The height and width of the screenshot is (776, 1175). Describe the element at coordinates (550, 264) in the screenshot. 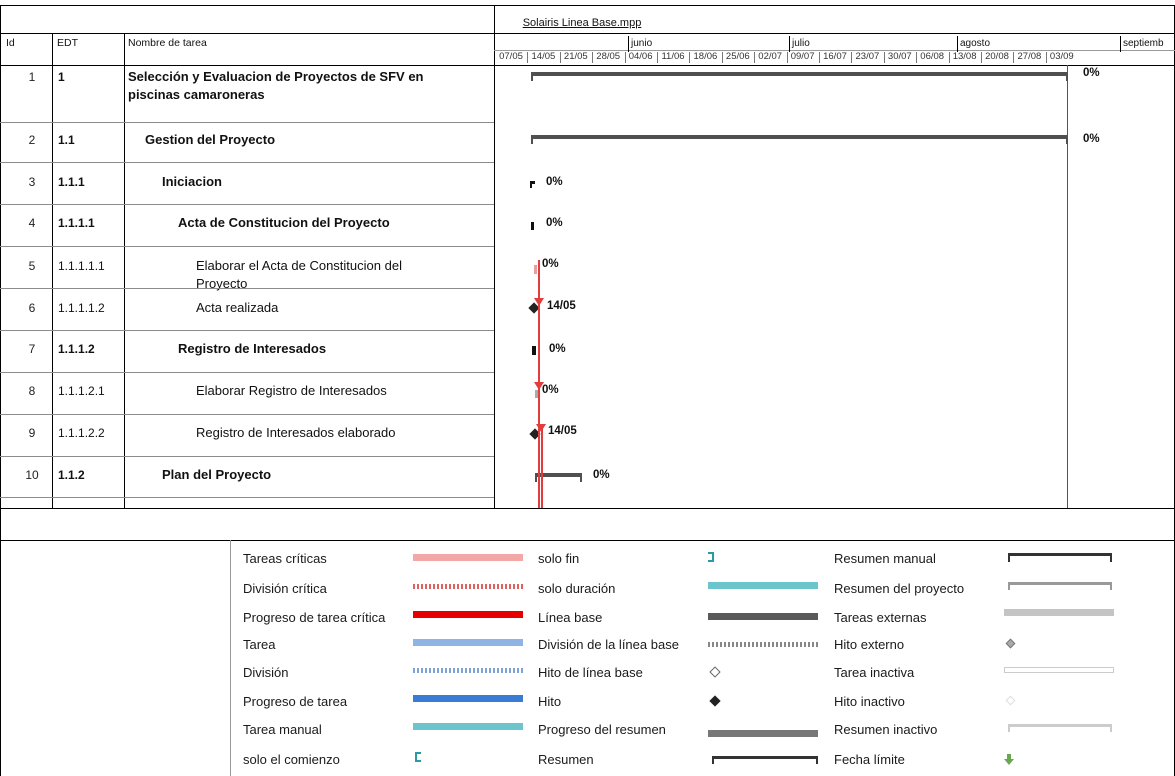

I see `pct-label-5: 0%` at that location.